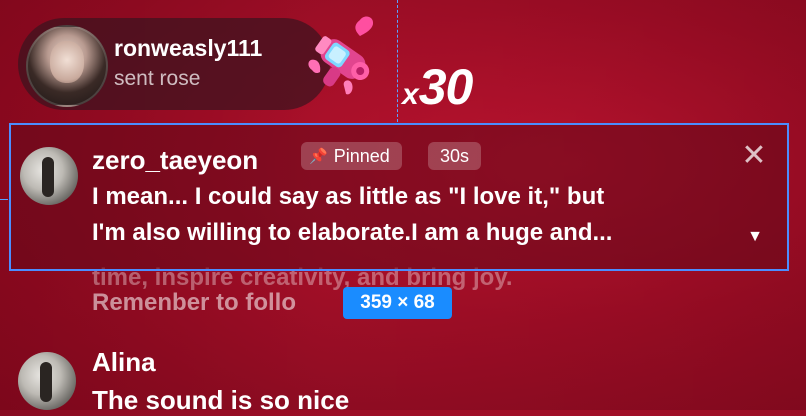 The width and height of the screenshot is (806, 416). I want to click on gift-count-prefix: x, so click(410, 94).